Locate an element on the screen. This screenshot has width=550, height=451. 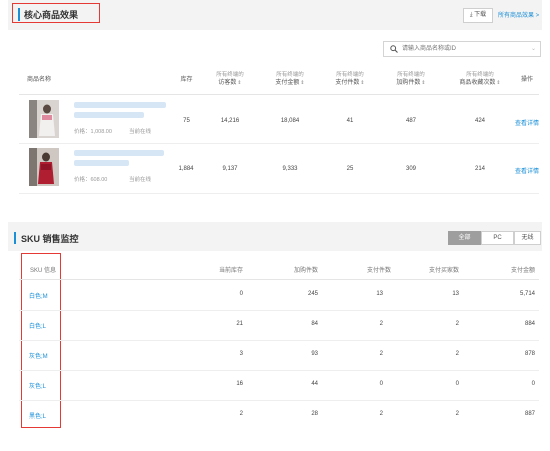
product-search: ⌄ is located at coordinates (462, 49).